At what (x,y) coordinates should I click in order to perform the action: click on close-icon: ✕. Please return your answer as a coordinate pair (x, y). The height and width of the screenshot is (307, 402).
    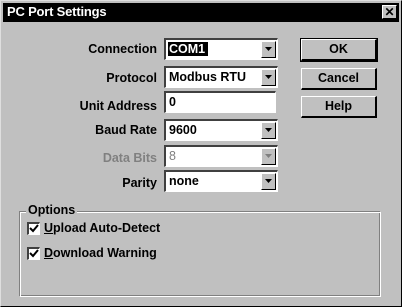
    Looking at the image, I should click on (389, 12).